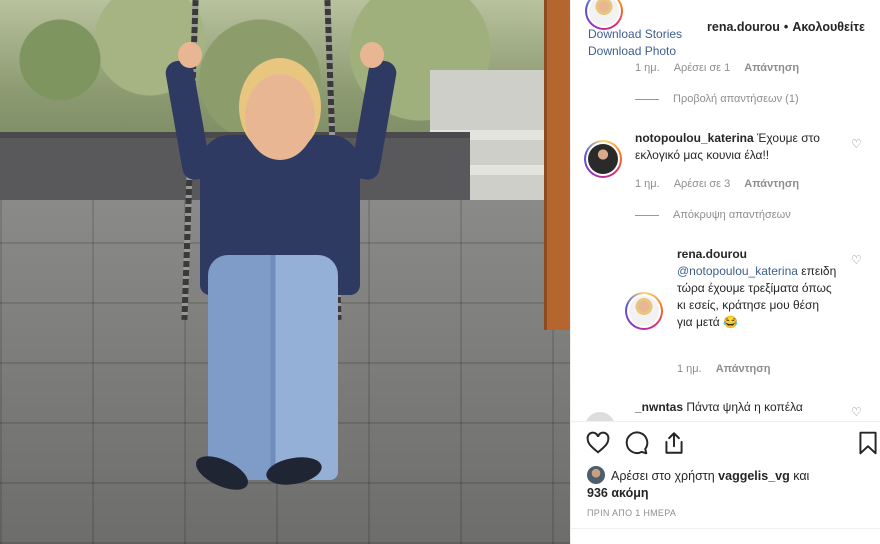 This screenshot has height=544, width=880. Describe the element at coordinates (689, 369) in the screenshot. I see `reply-age: 1 ημ.` at that location.